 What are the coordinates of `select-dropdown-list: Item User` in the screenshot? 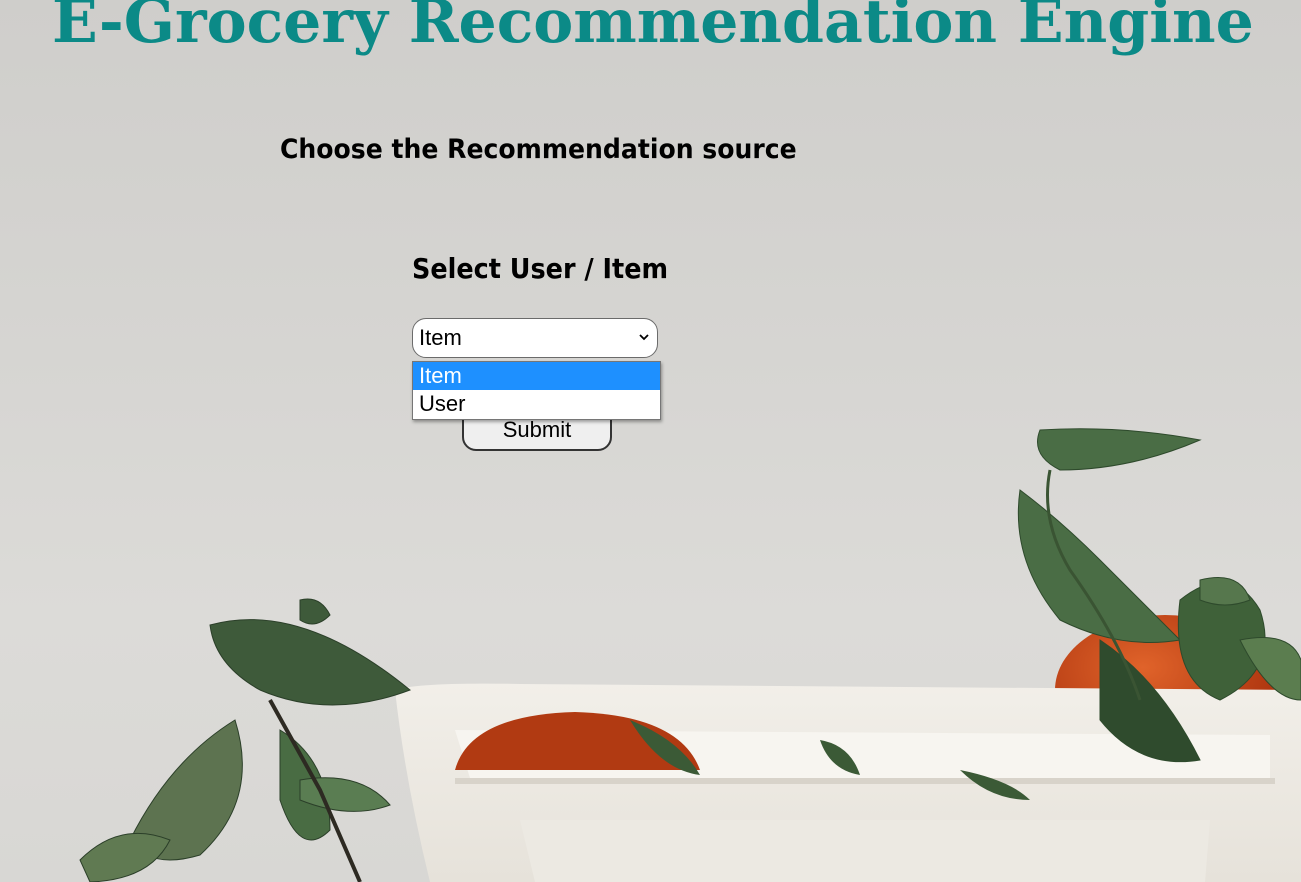 It's located at (536, 390).